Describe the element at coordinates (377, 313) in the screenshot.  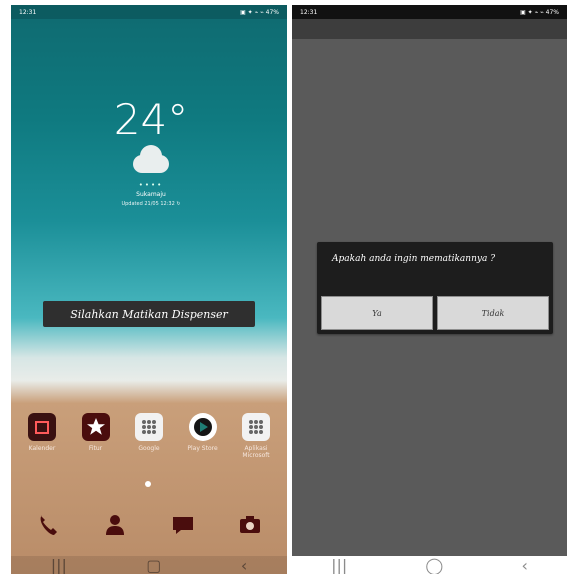
I see `yes-button: Ya` at that location.